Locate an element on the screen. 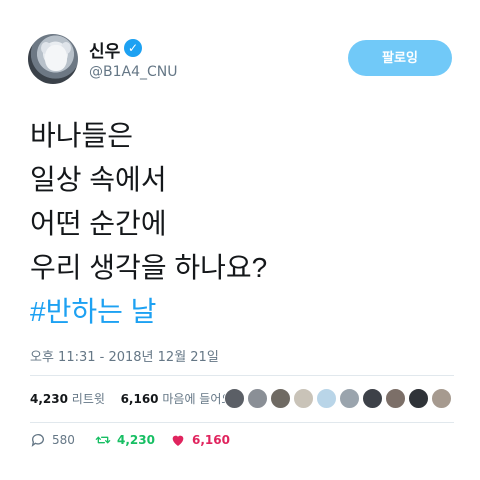 Image resolution: width=480 pixels, height=480 pixels. reply-button: 580 is located at coordinates (52, 440).